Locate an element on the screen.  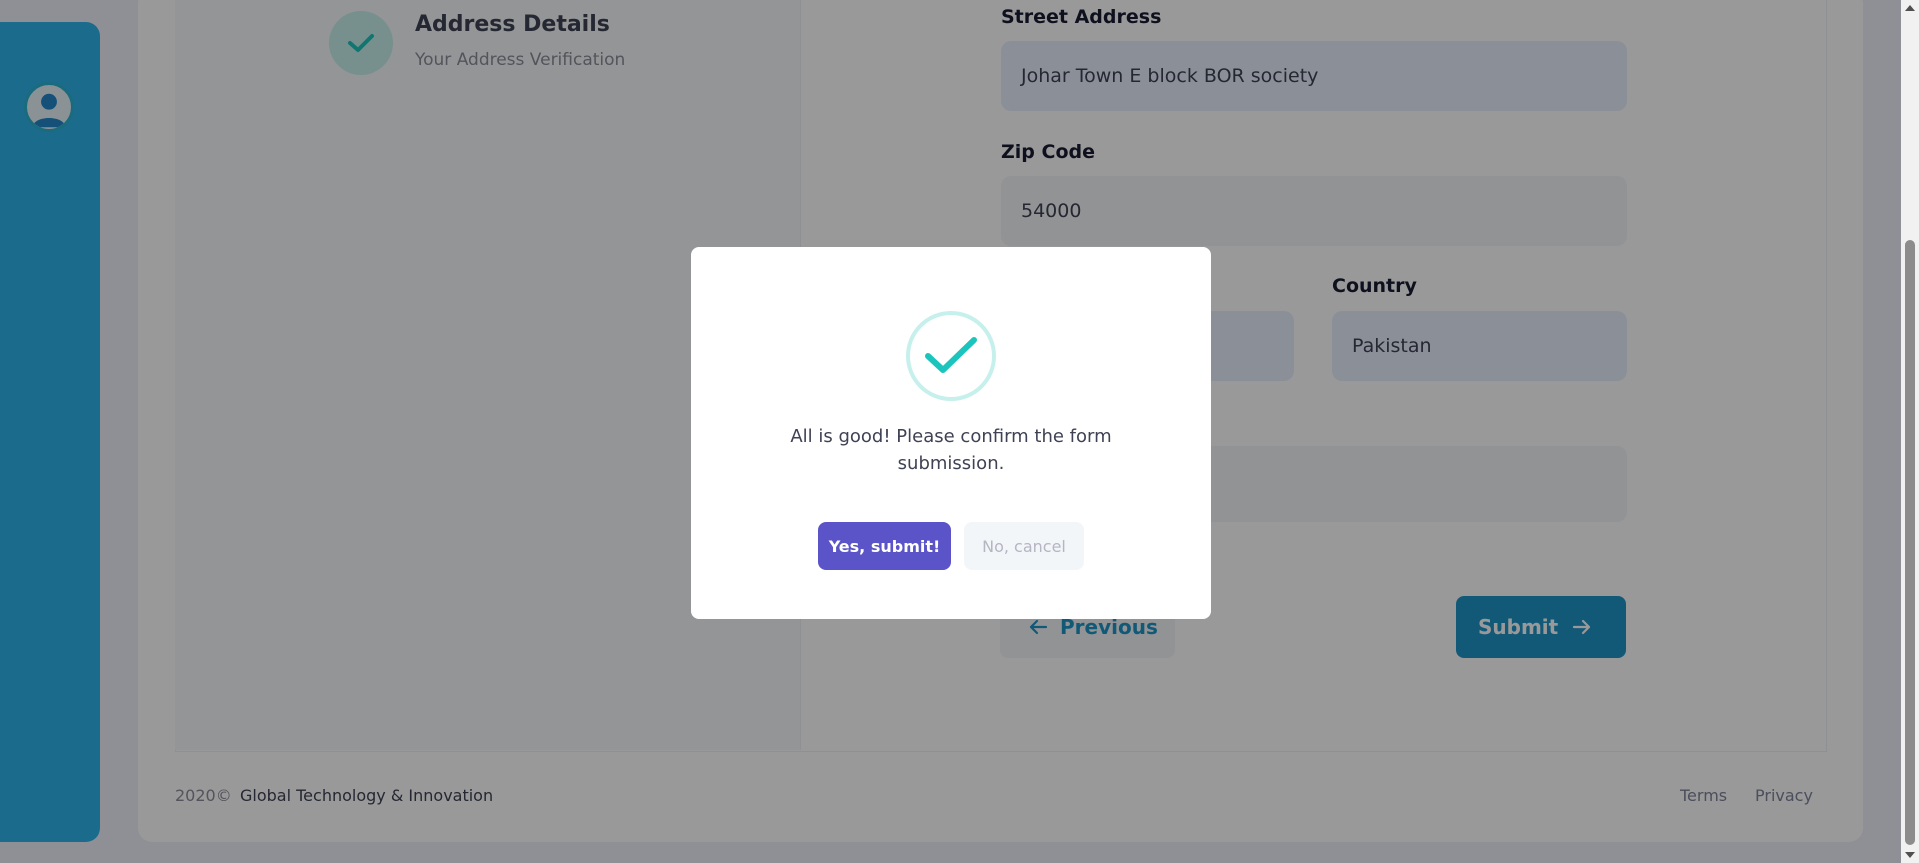
success-icon is located at coordinates (951, 356).